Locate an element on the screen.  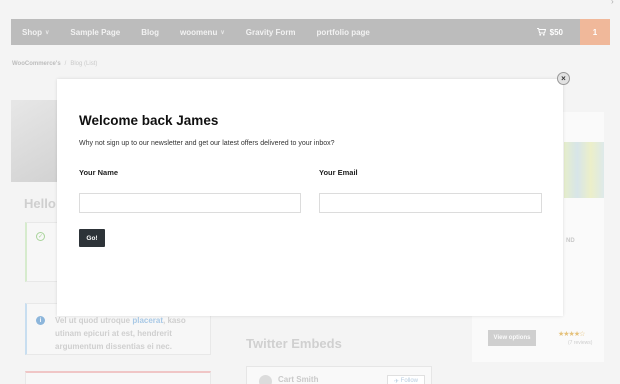
nav-item-sample-page: Sample Page is located at coordinates (95, 32).